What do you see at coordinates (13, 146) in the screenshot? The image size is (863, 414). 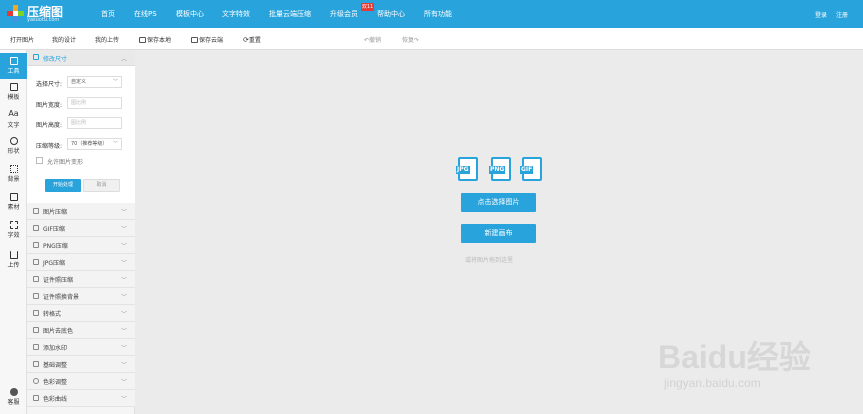 I see `rail-shapes: 形状` at bounding box center [13, 146].